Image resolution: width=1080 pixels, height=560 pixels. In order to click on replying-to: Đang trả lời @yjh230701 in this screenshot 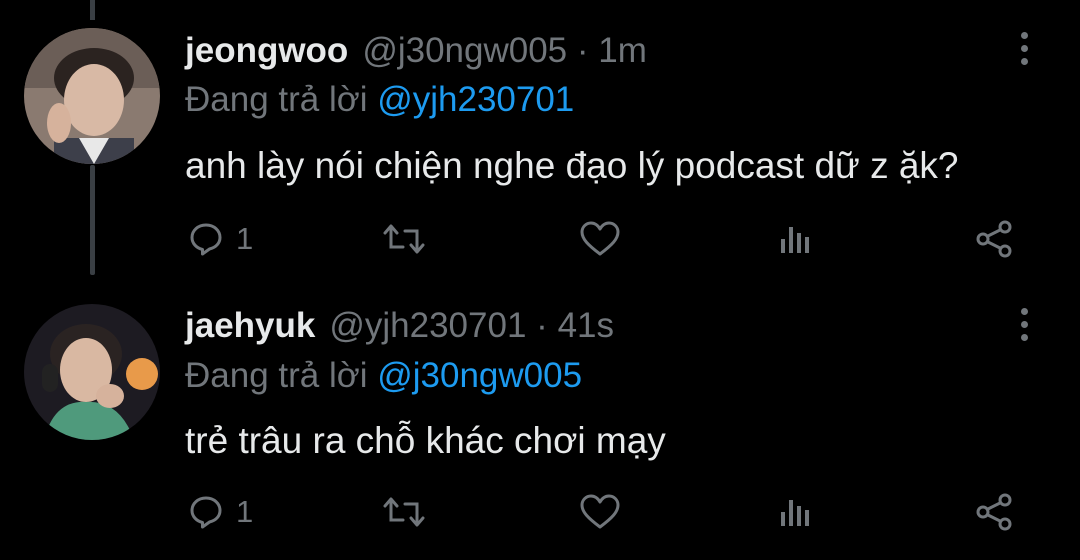, I will do `click(379, 100)`.